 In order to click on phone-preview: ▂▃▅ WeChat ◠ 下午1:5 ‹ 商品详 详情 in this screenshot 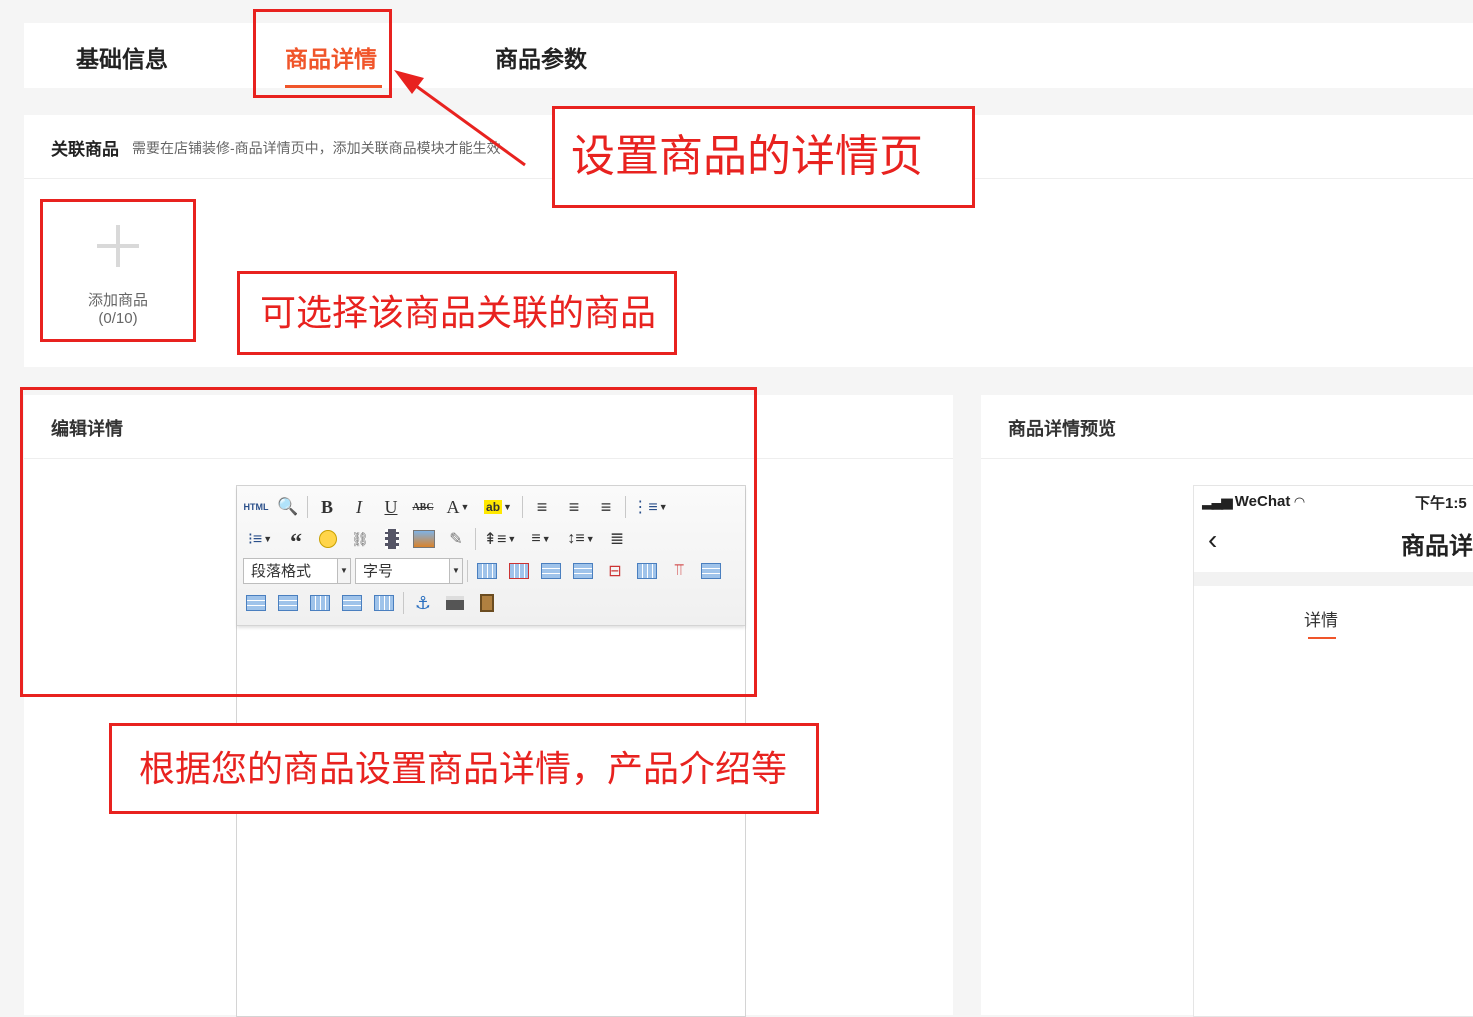, I will do `click(1333, 751)`.